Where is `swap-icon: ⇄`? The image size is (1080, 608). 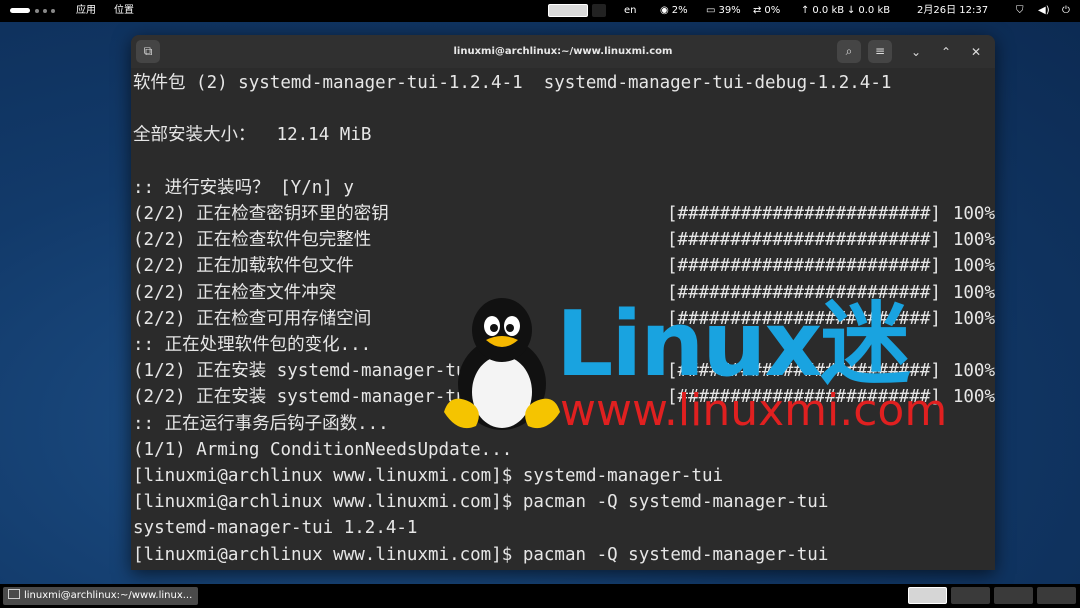
swap-icon: ⇄ is located at coordinates (757, 10).